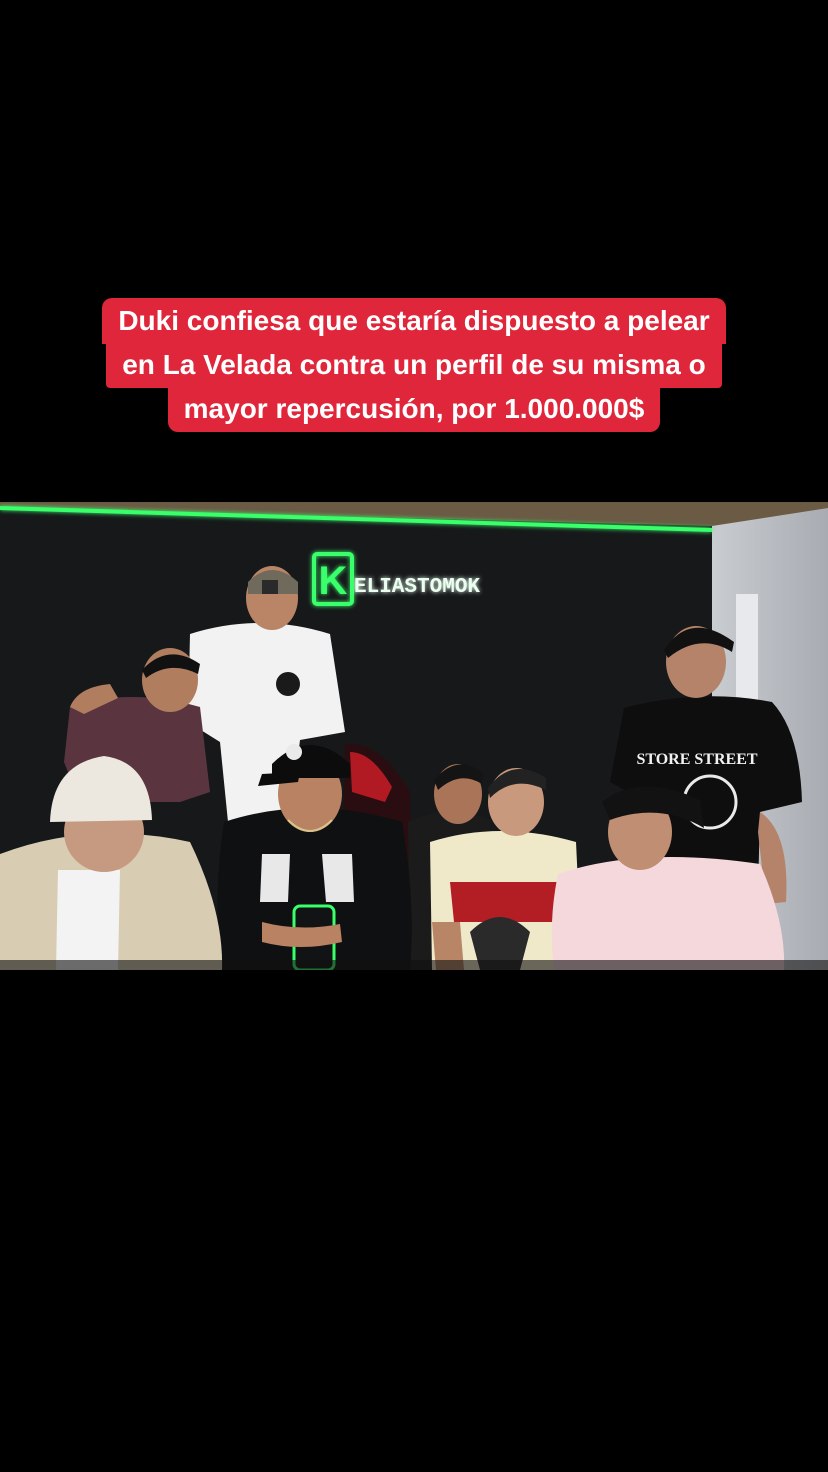  I want to click on neon-sign-text: ELIASTOMOK, so click(417, 587).